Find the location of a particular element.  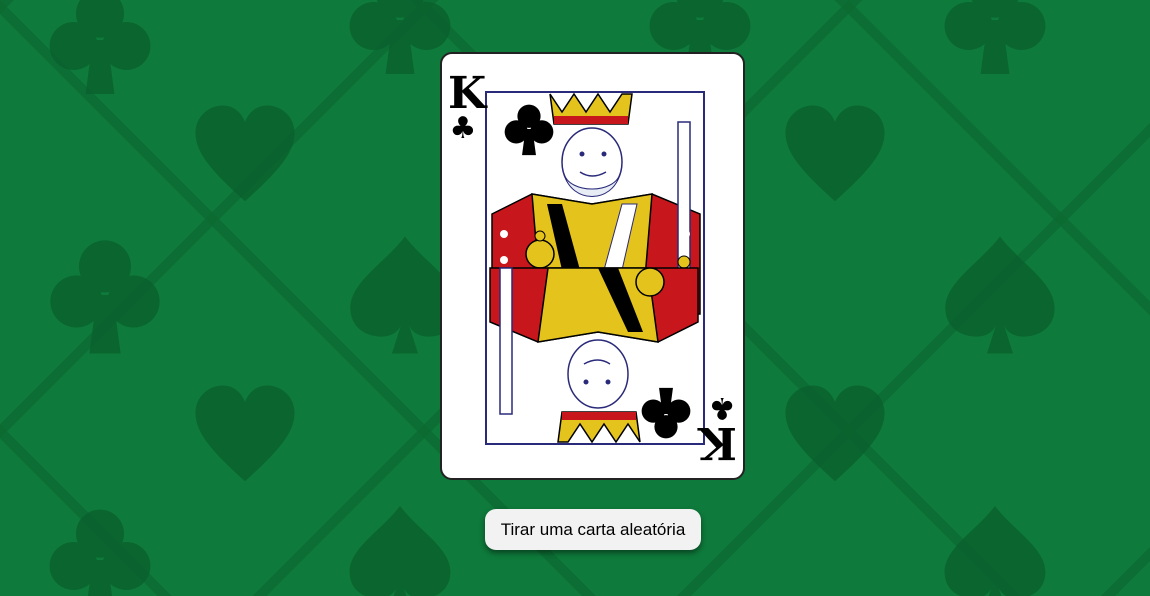

draw-random-card-button: Tirar uma carta aleatória is located at coordinates (593, 529).